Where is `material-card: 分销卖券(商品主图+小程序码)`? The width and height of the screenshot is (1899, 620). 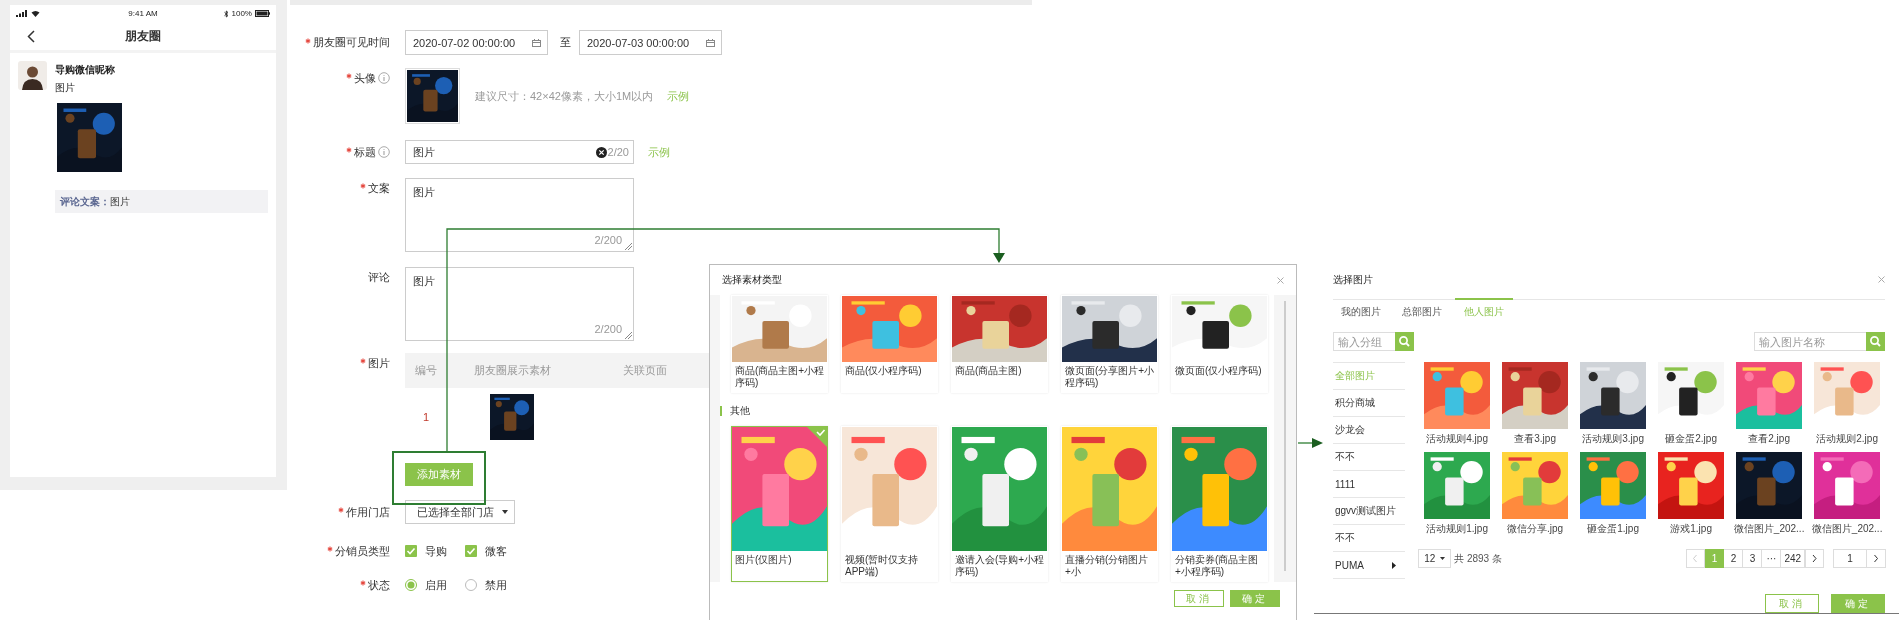 material-card: 分销卖券(商品主图+小程序码) is located at coordinates (1219, 504).